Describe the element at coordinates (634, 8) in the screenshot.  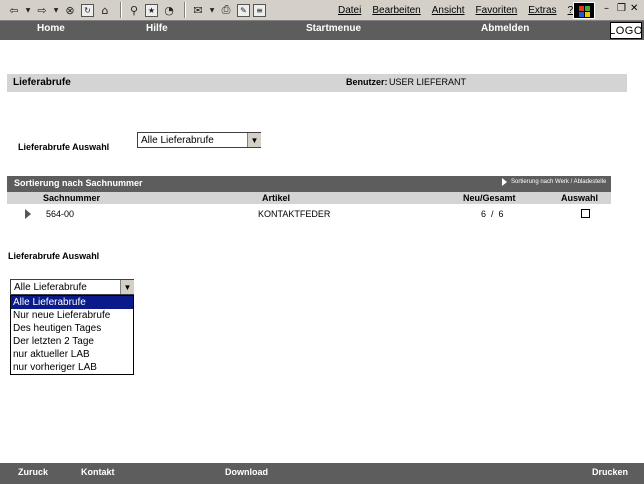
I see `close-icon: ✕` at that location.